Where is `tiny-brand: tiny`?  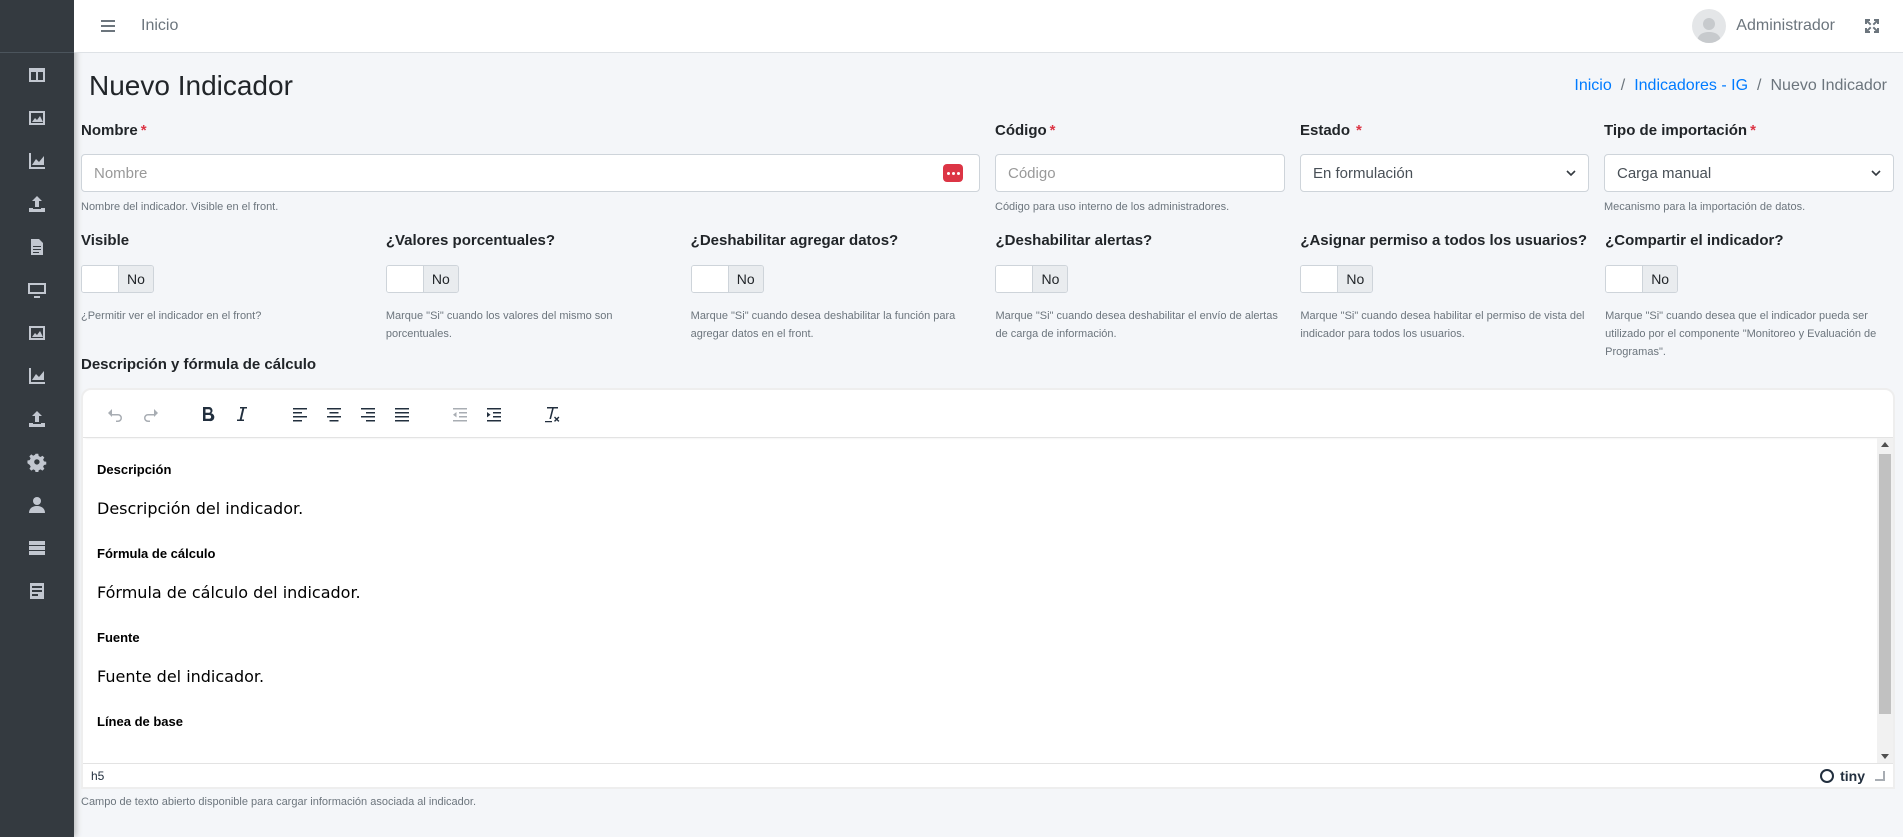
tiny-brand: tiny is located at coordinates (1842, 776).